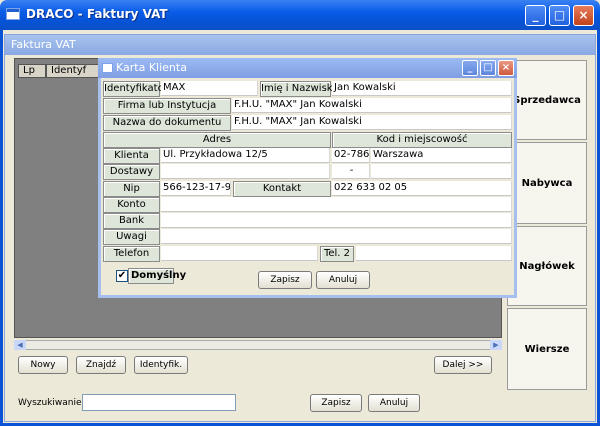 The width and height of the screenshot is (600, 426). What do you see at coordinates (337, 254) in the screenshot?
I see `tel2-label: Tel. 2` at bounding box center [337, 254].